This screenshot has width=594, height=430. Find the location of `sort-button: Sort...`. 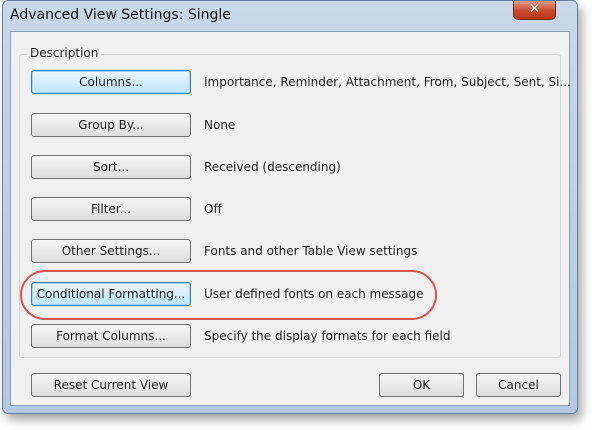

sort-button: Sort... is located at coordinates (111, 167).